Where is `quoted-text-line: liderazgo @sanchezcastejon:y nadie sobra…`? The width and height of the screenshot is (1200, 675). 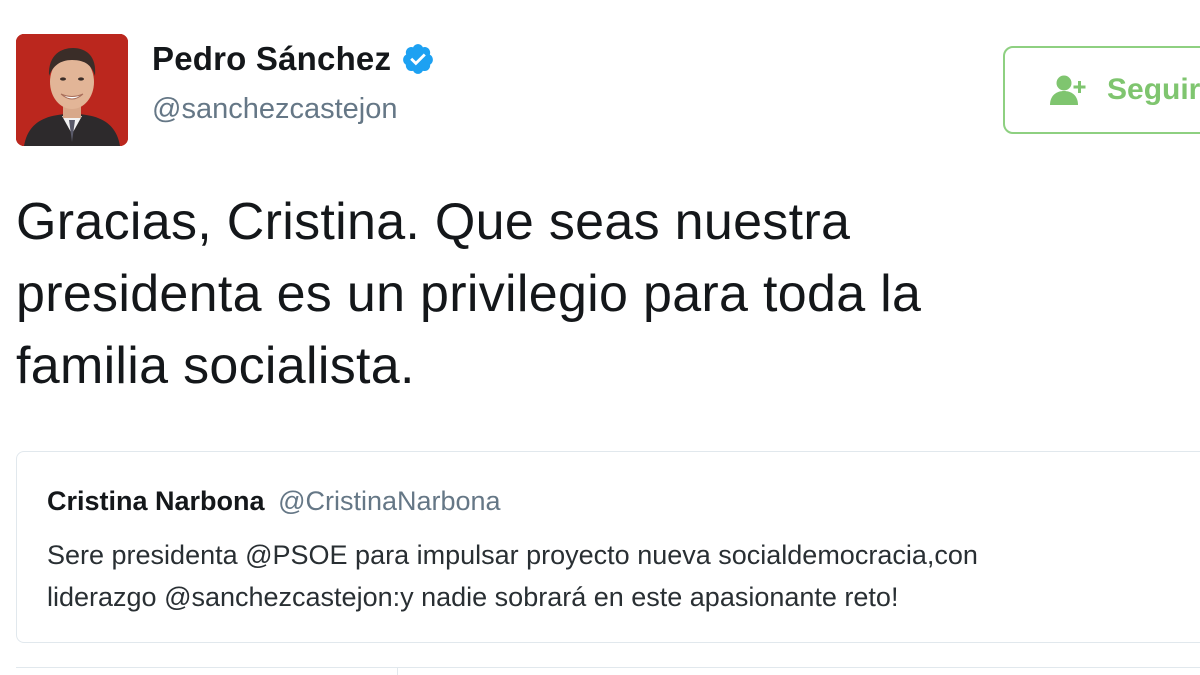 quoted-text-line: liderazgo @sanchezcastejon:y nadie sobra… is located at coordinates (473, 597).